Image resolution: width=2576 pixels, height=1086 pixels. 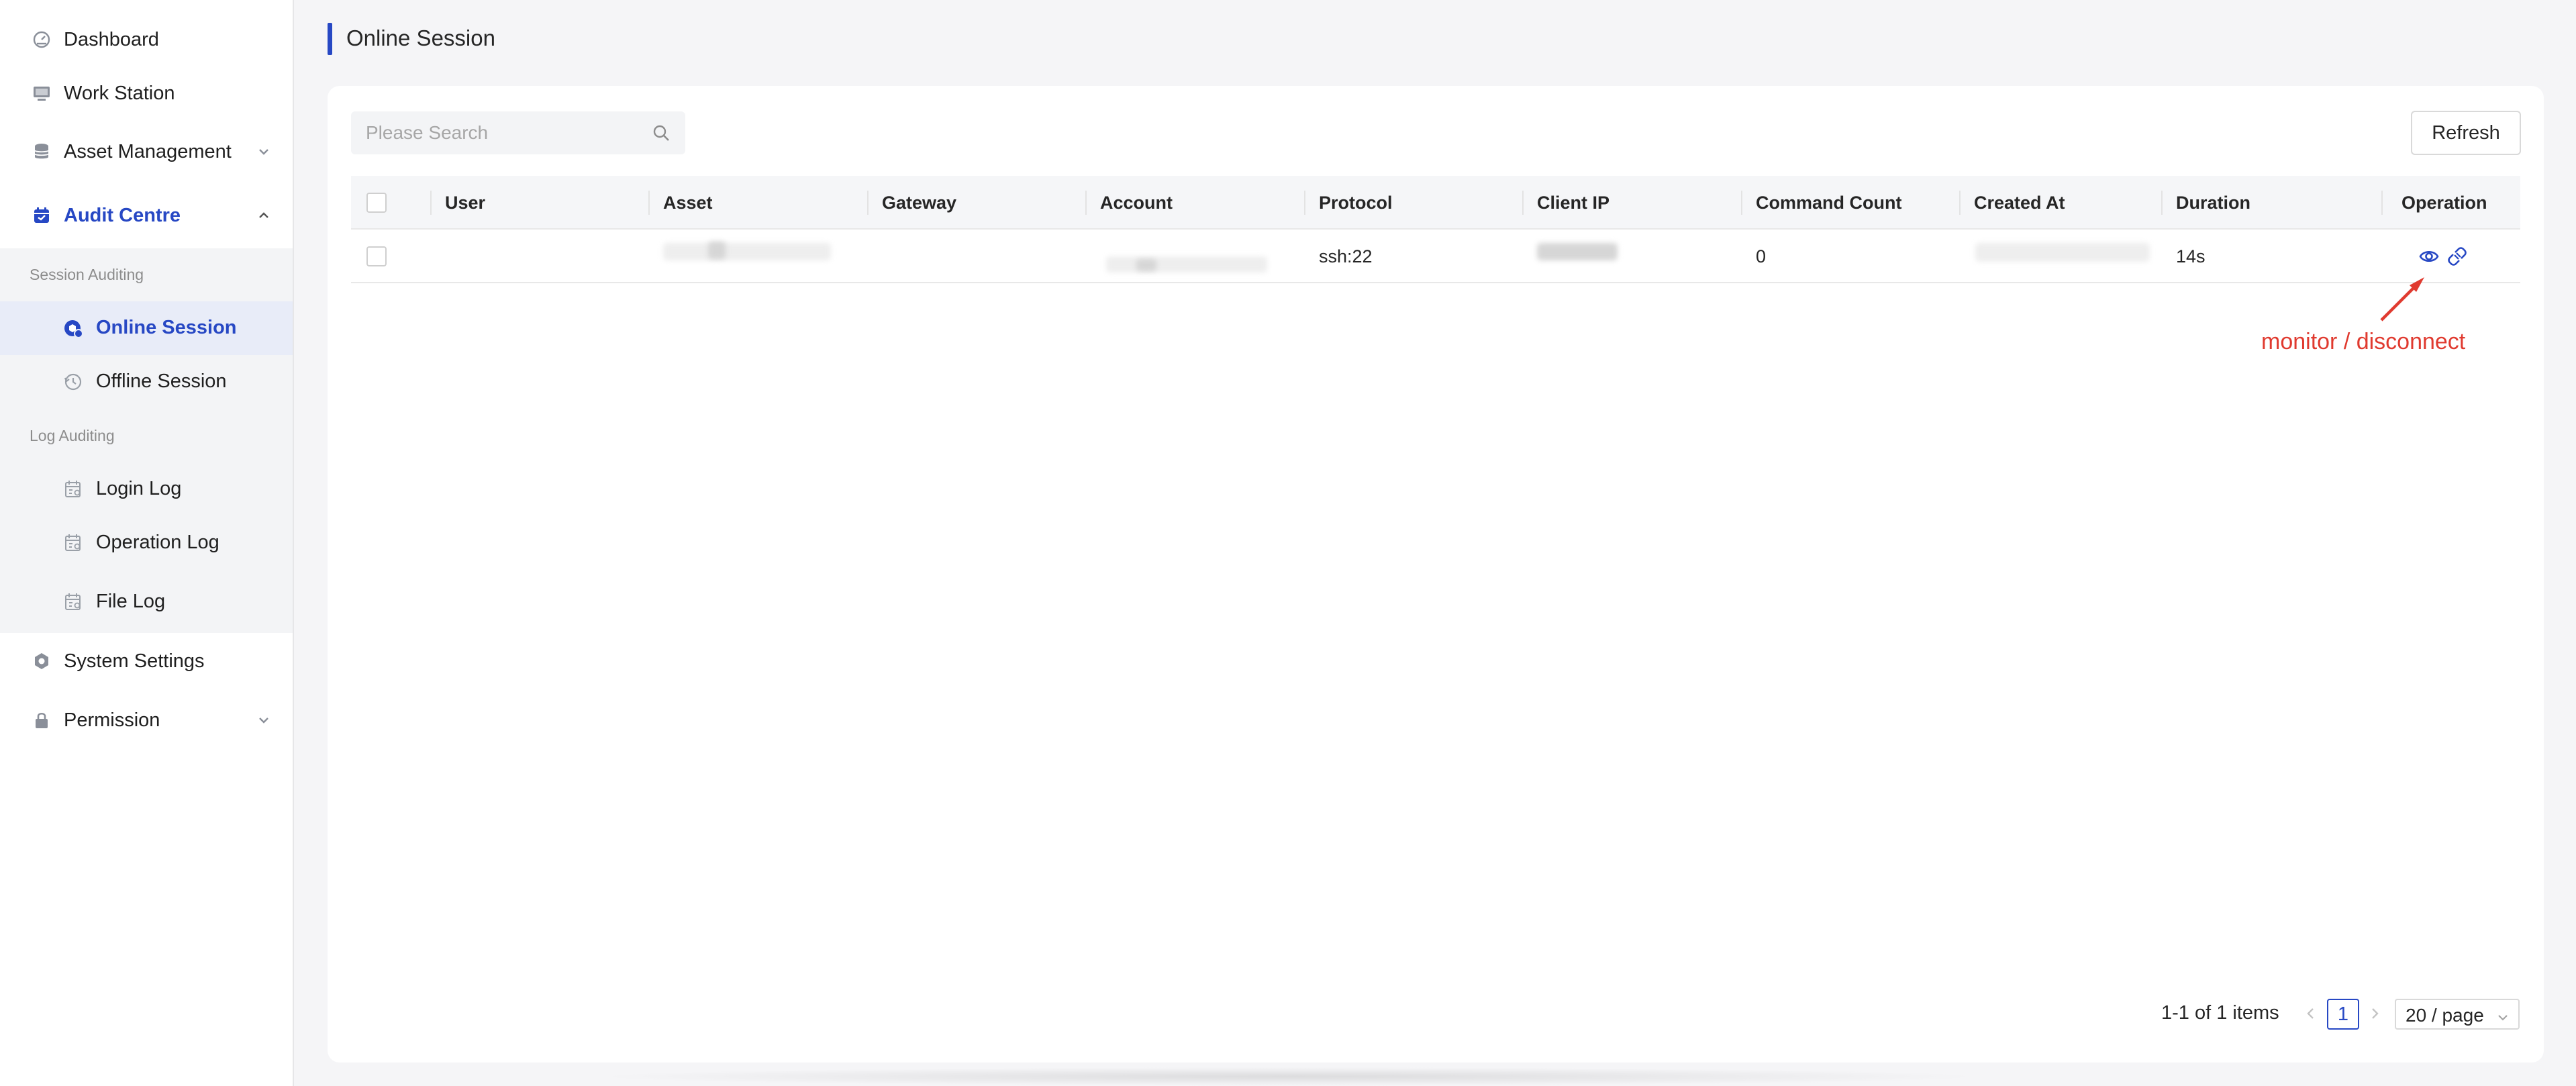 I want to click on annotation-label: monitor / disconnect, so click(x=2363, y=341).